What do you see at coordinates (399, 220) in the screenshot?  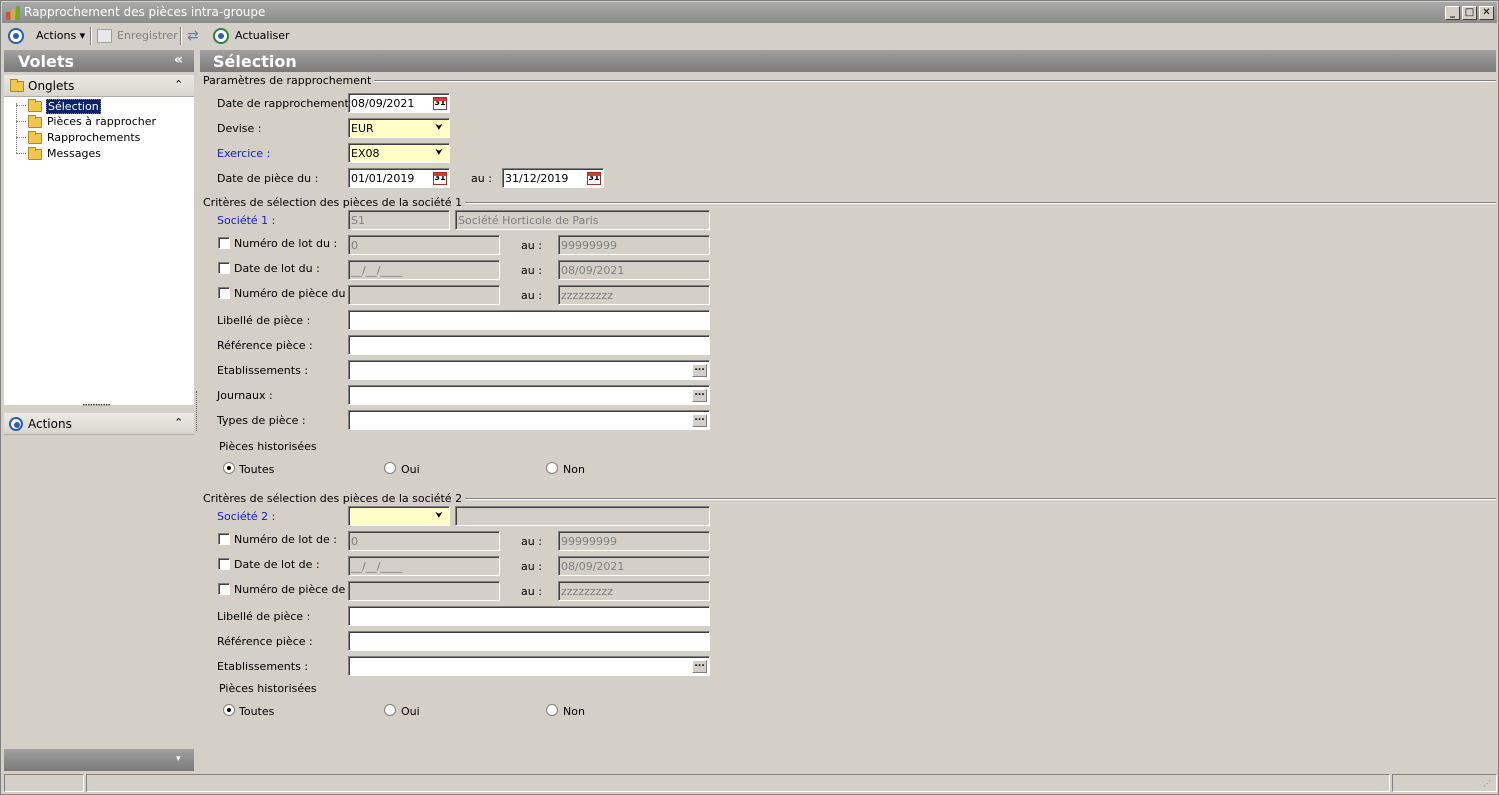 I see `societe1-code-input: S1` at bounding box center [399, 220].